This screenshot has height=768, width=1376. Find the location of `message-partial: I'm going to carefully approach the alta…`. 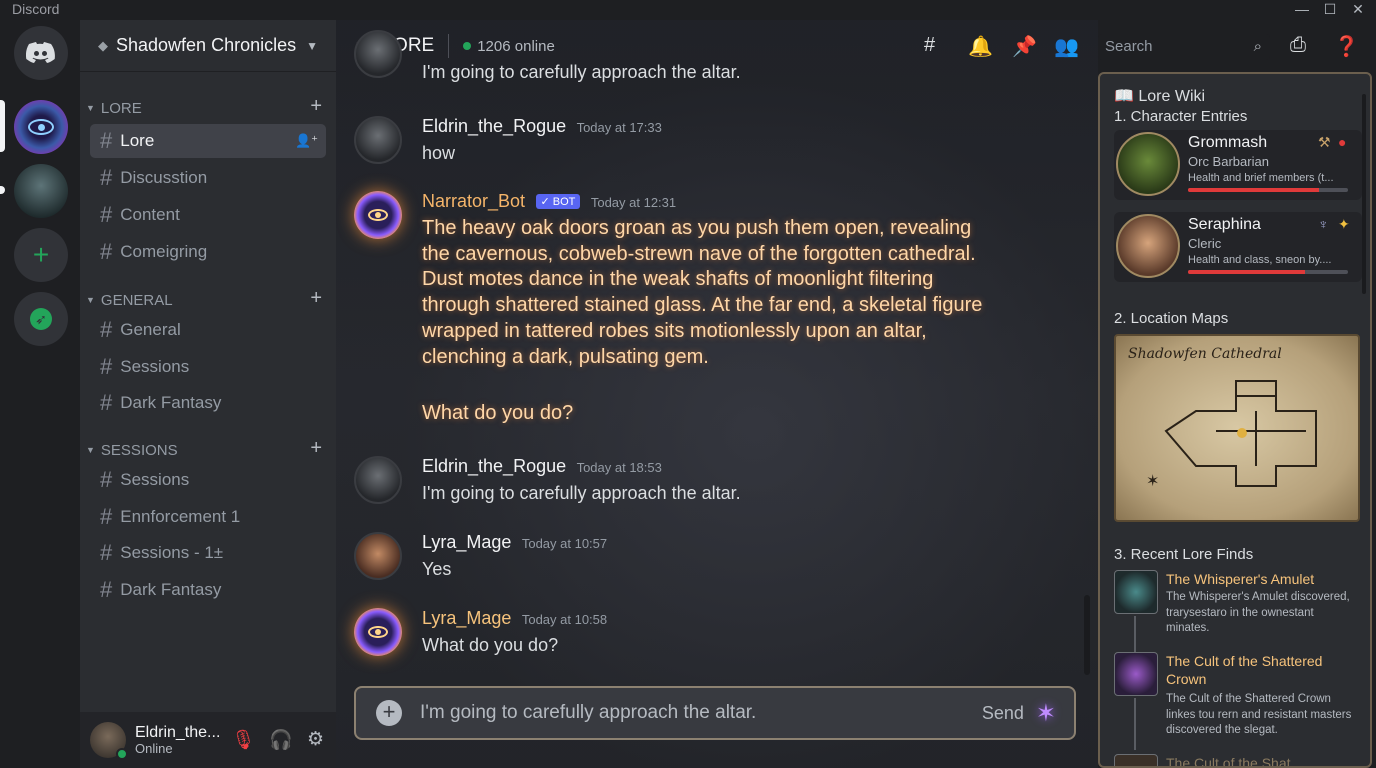

message-partial: I'm going to carefully approach the alta… is located at coordinates (704, 60).